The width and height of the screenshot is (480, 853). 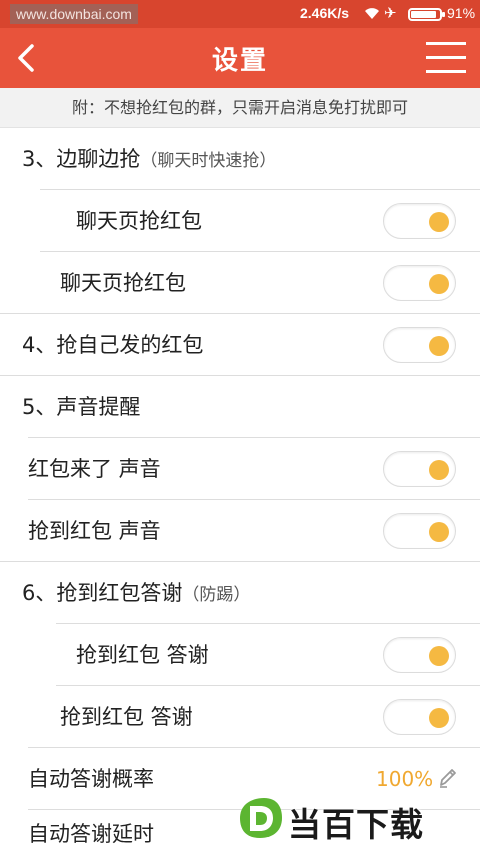 What do you see at coordinates (216, 595) in the screenshot?
I see `section-subtitle: （防踢）` at bounding box center [216, 595].